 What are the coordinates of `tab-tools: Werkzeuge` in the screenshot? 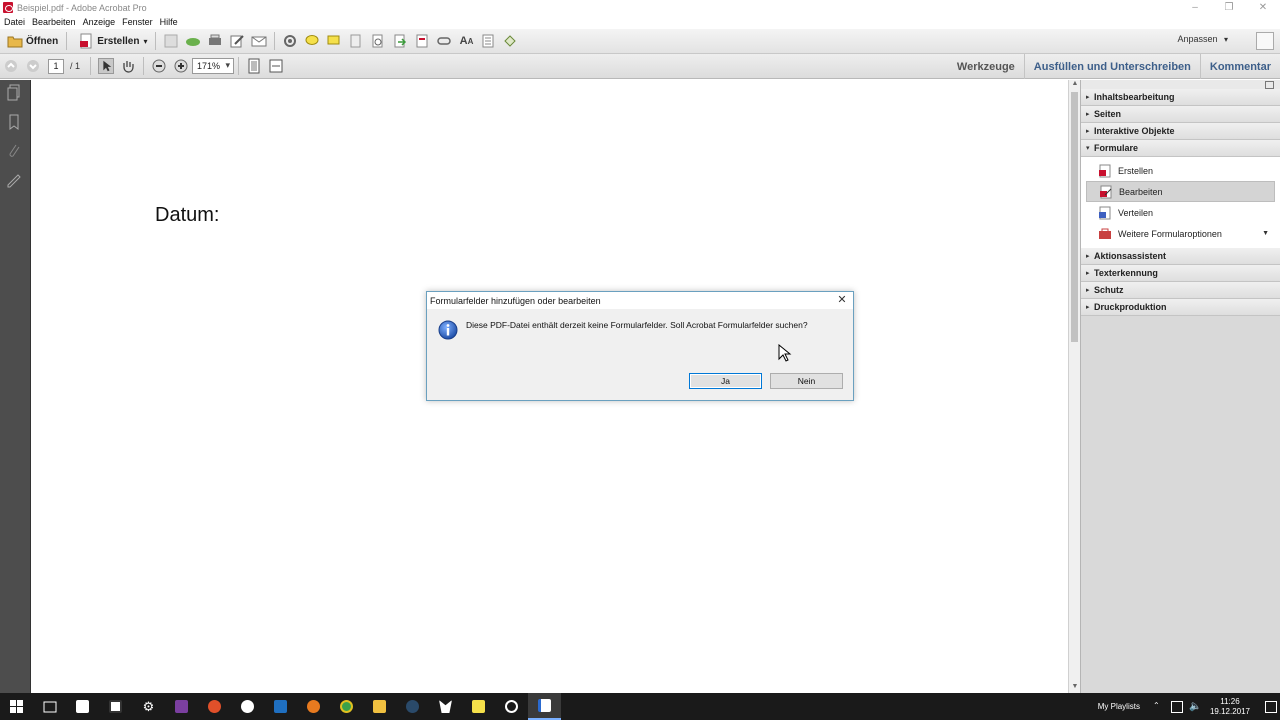 It's located at (986, 66).